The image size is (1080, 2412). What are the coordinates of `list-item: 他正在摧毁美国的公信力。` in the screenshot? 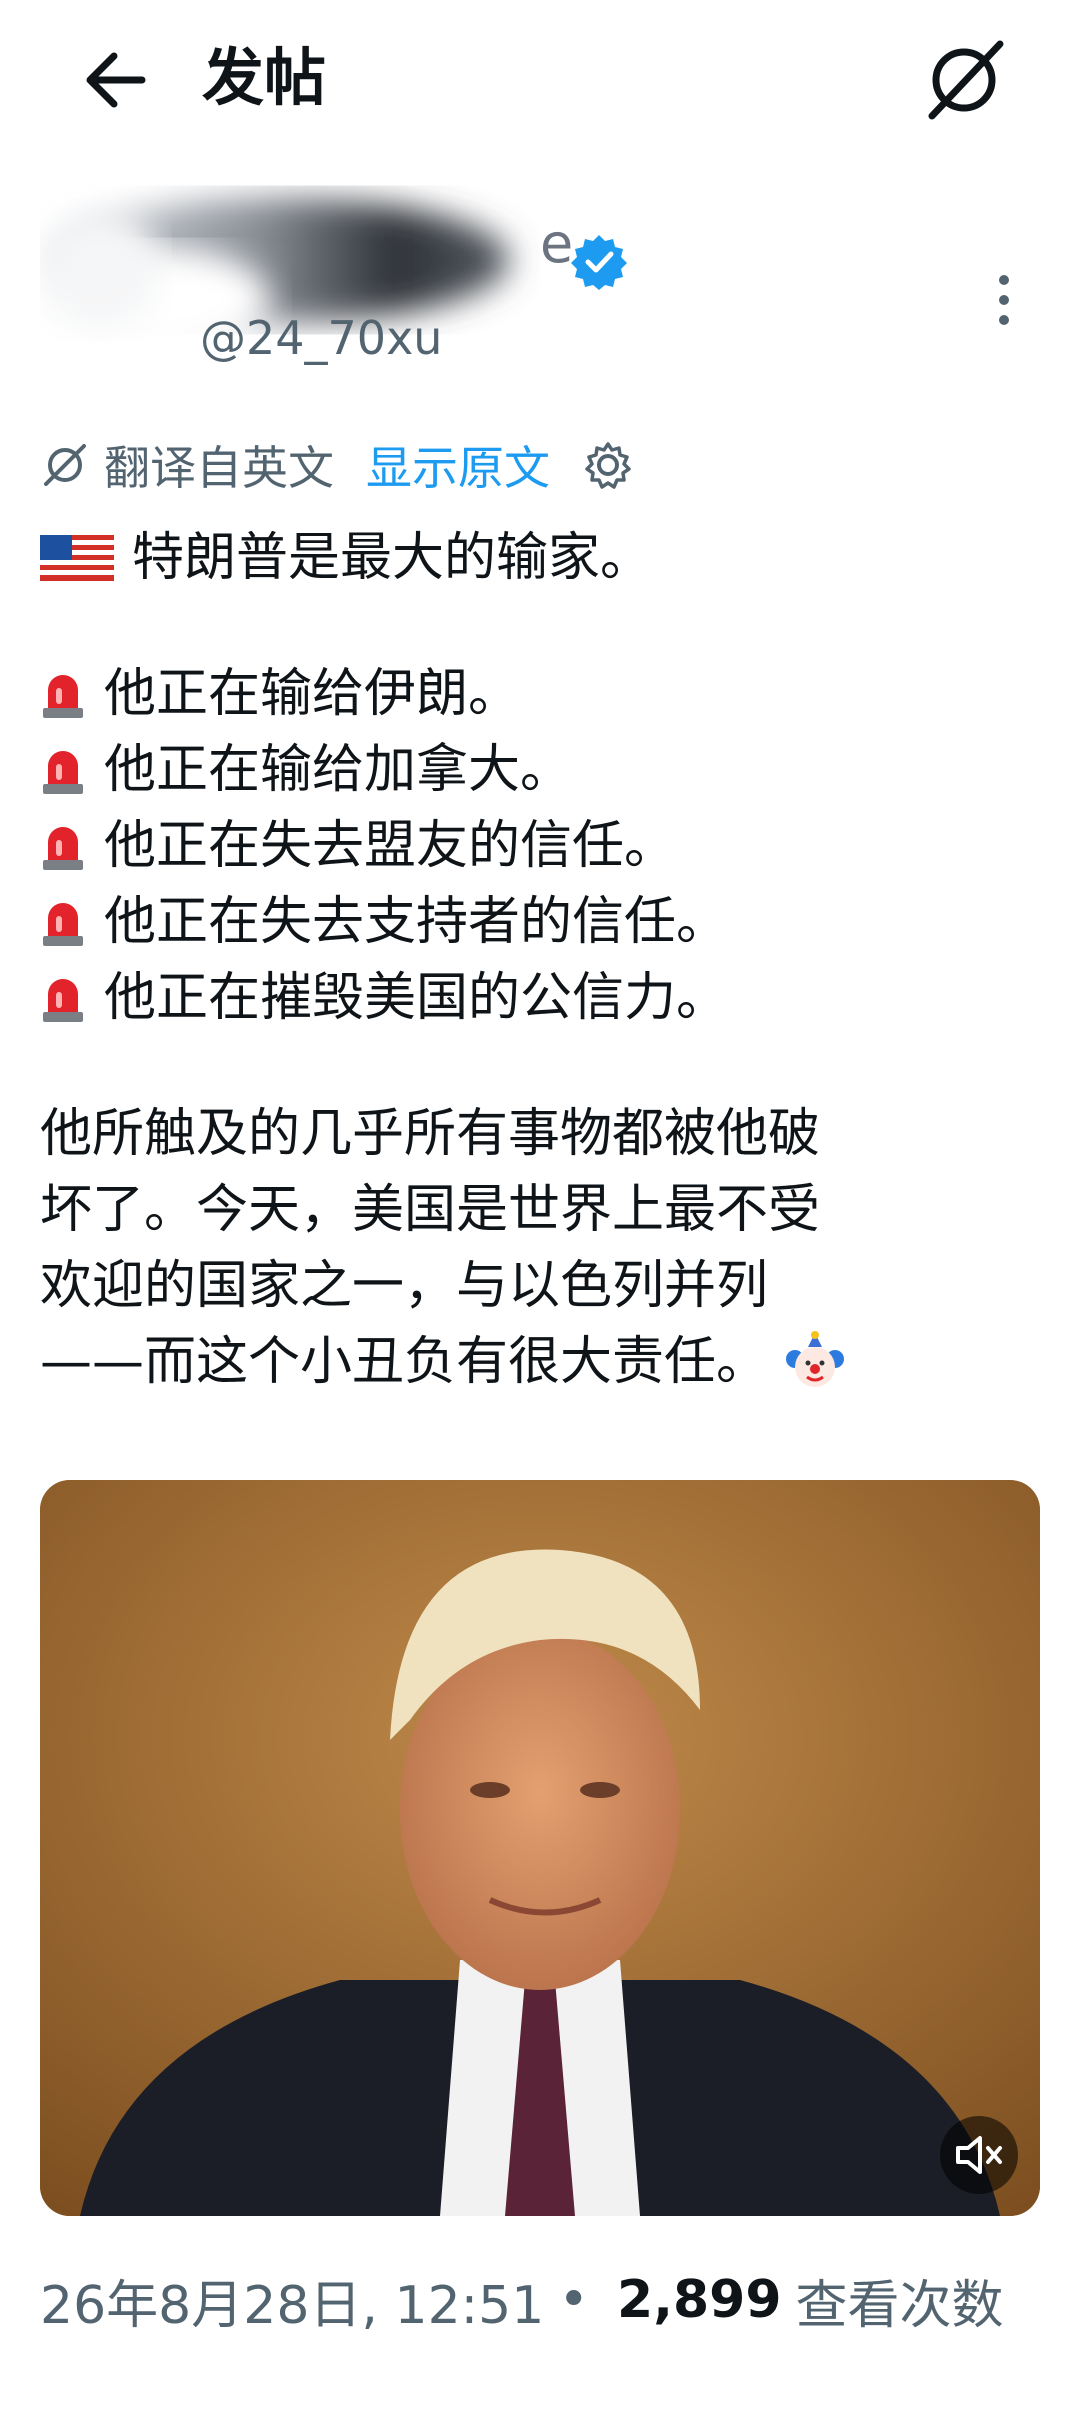 It's located at (540, 998).